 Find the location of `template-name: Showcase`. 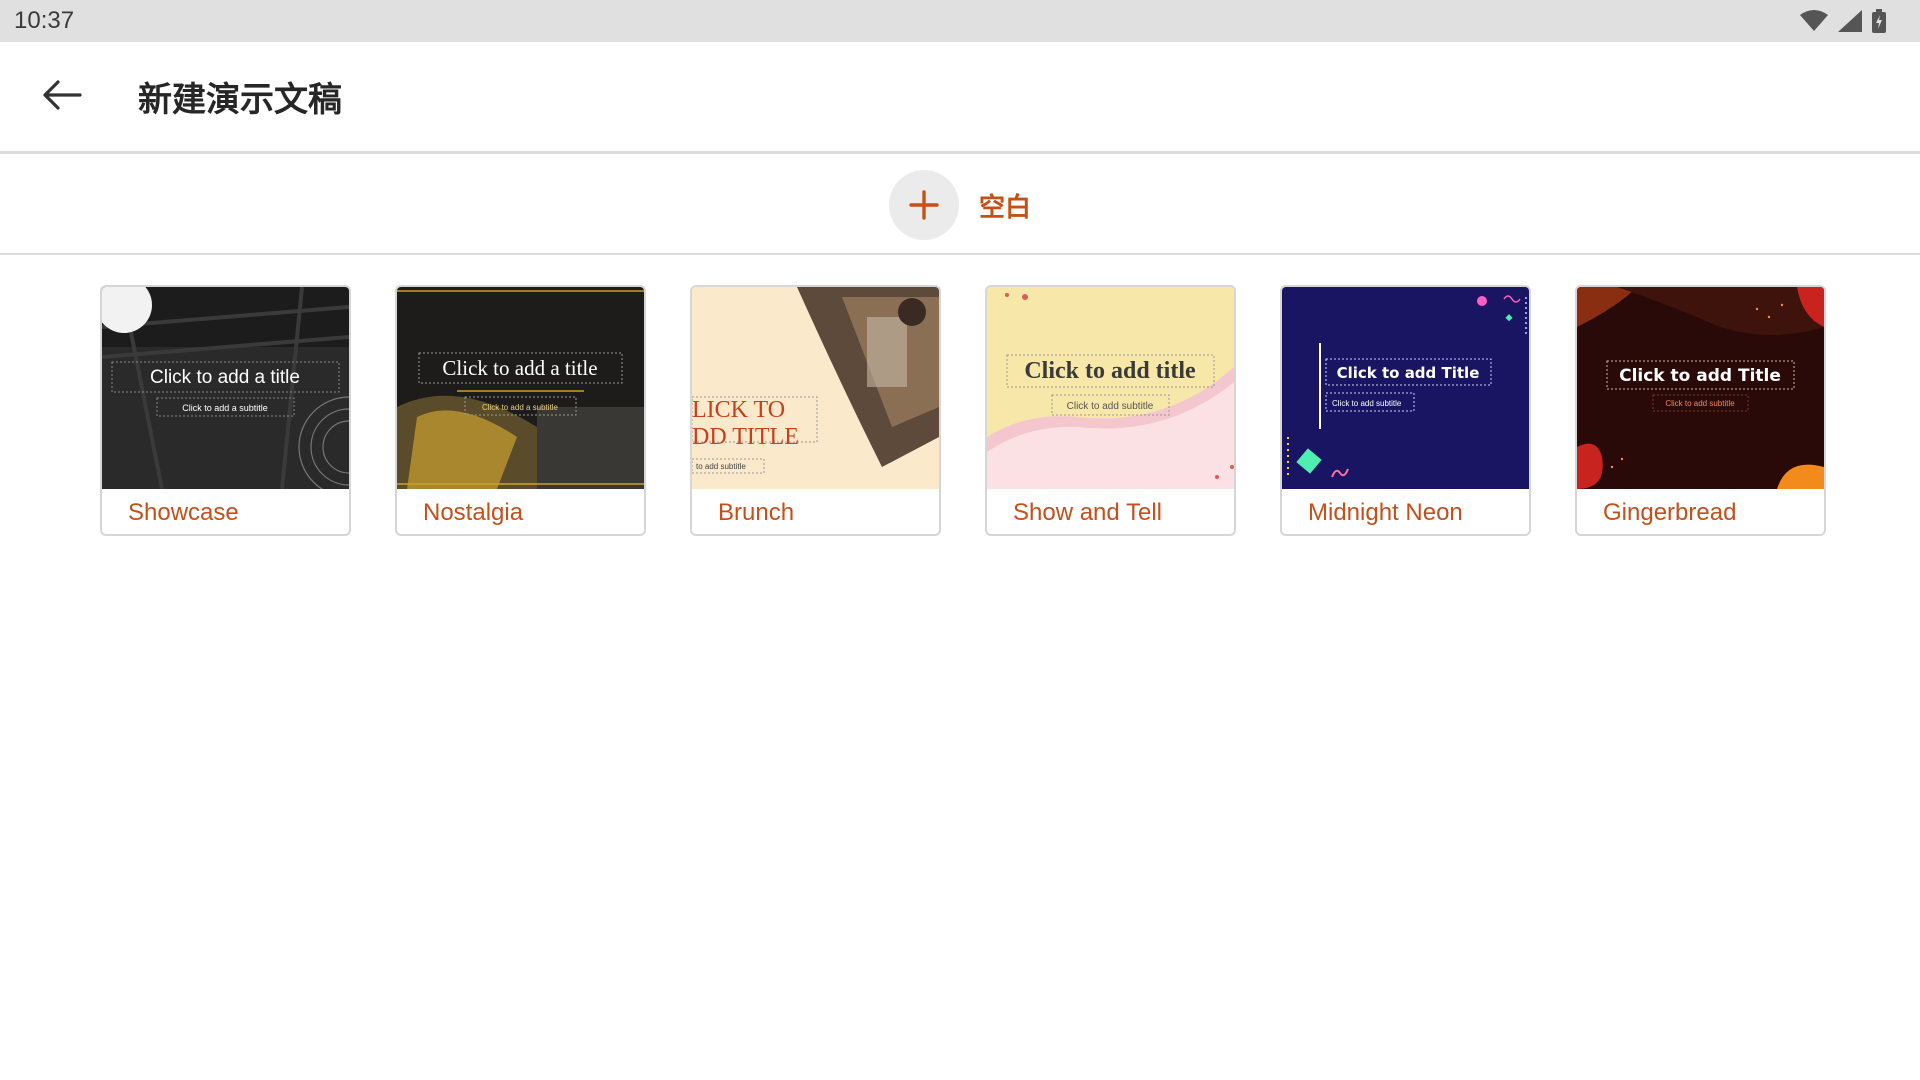

template-name: Showcase is located at coordinates (183, 512).